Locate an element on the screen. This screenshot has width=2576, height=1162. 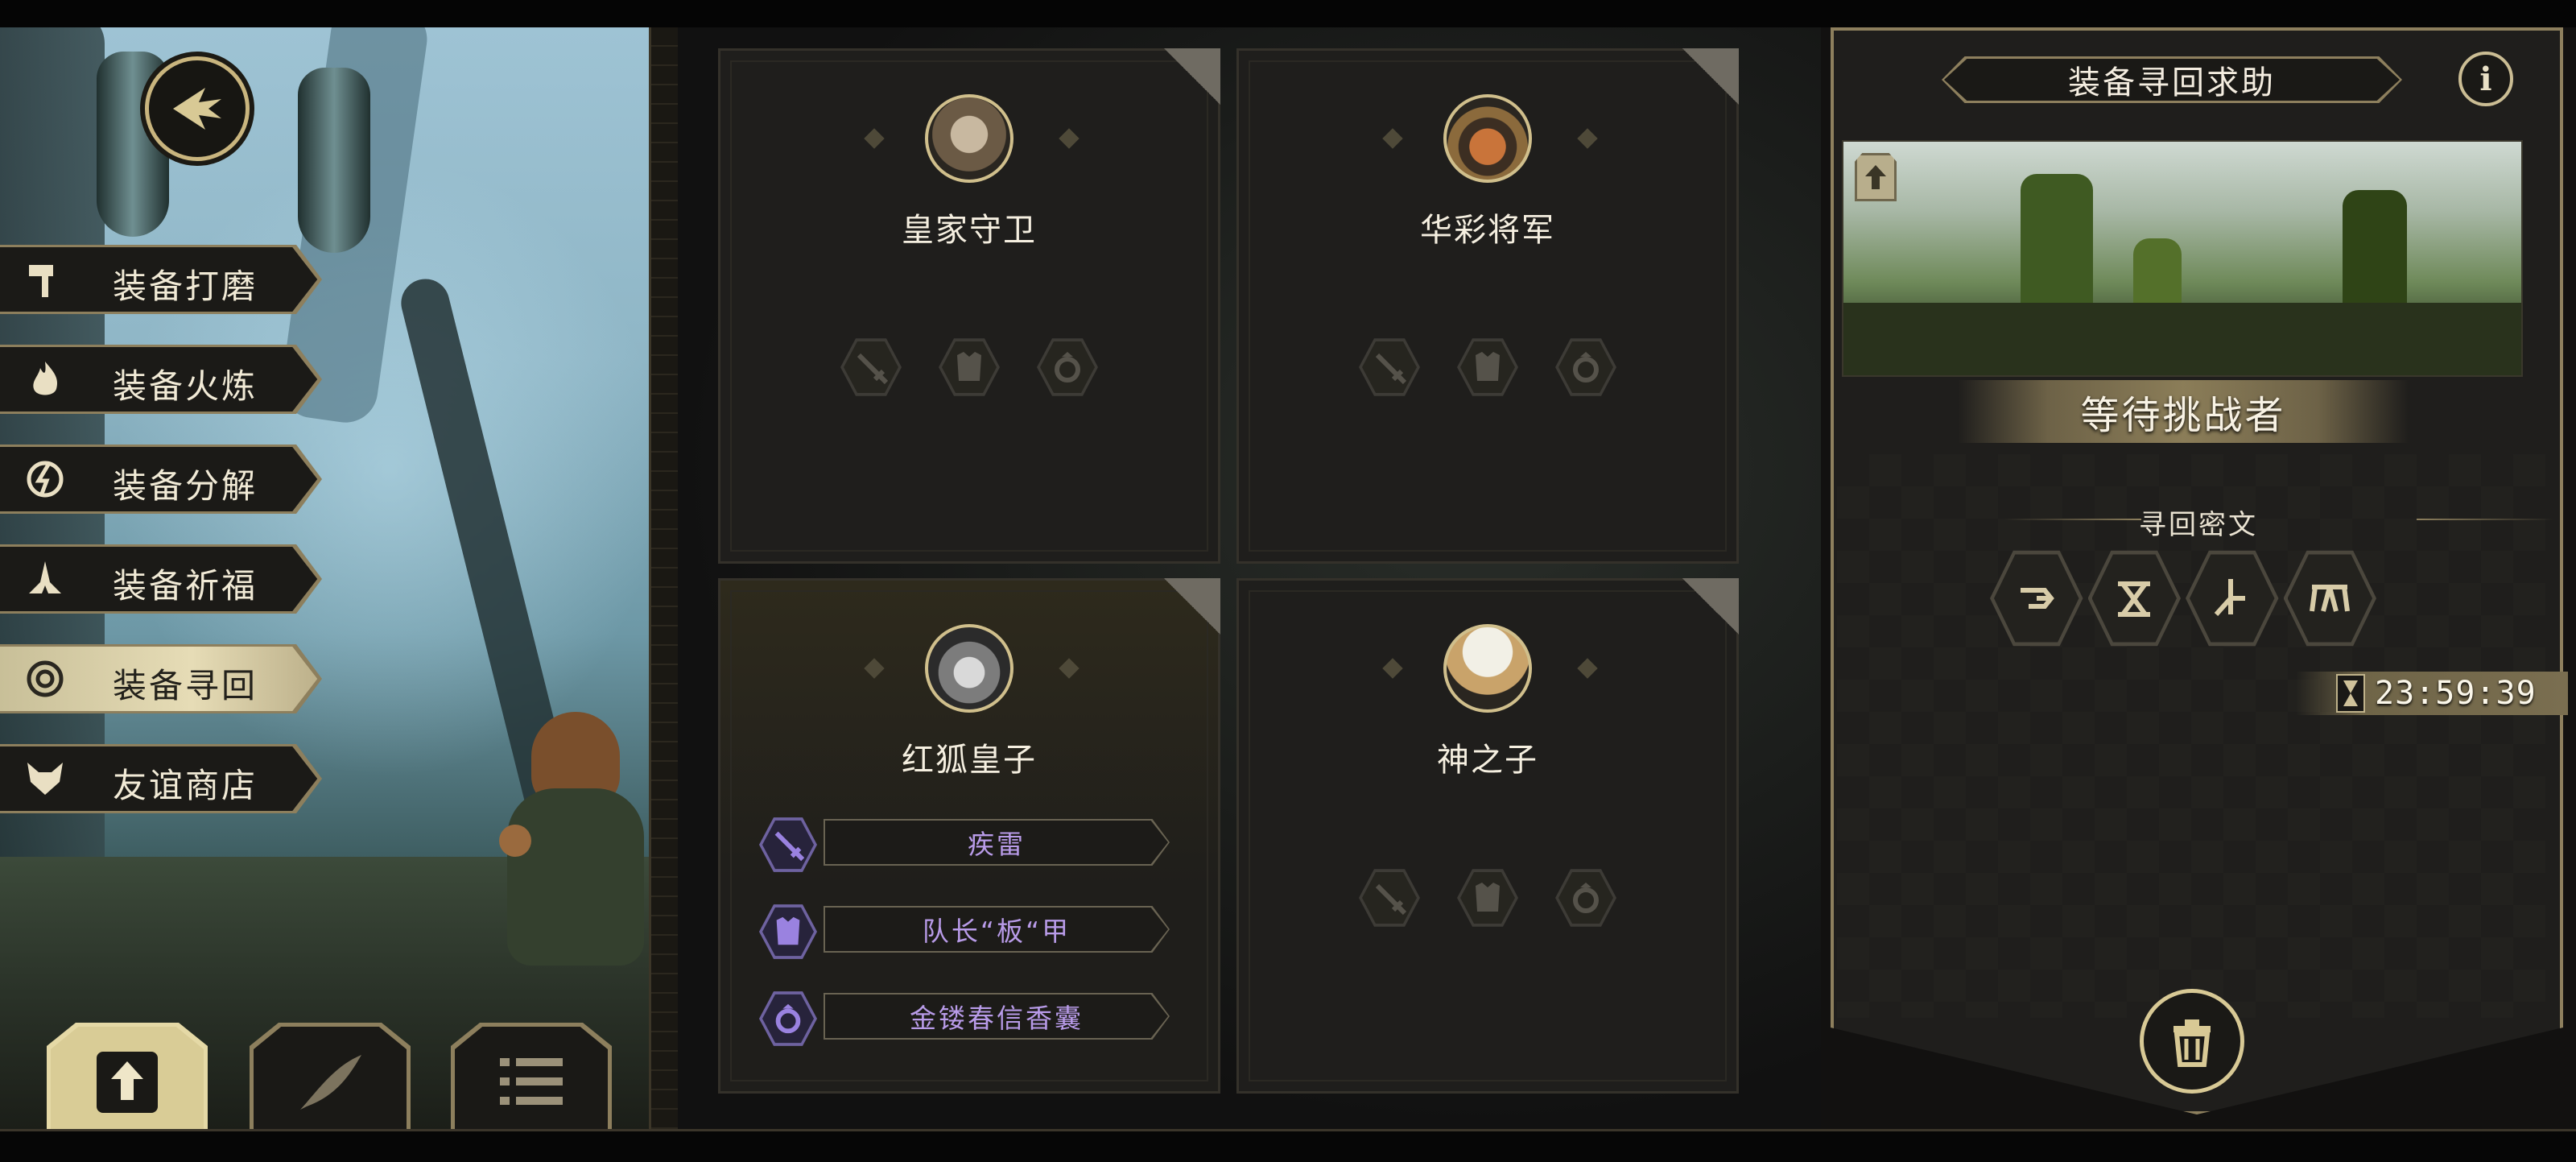
list-button is located at coordinates (531, 1076).